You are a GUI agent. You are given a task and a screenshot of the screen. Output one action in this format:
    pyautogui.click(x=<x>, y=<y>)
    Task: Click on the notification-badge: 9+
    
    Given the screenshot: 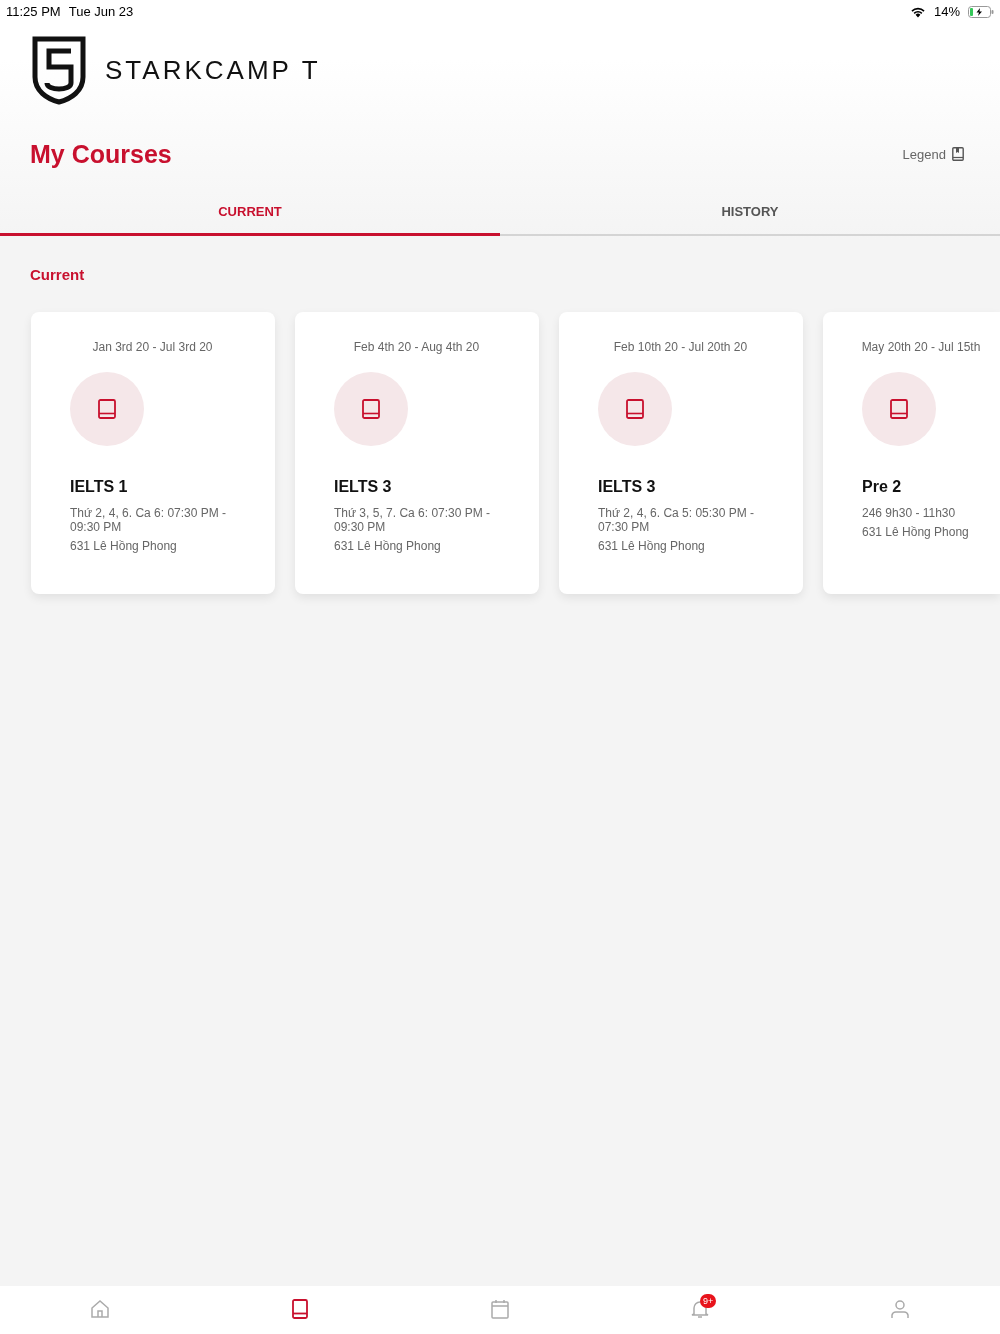 What is the action you would take?
    pyautogui.click(x=708, y=1301)
    